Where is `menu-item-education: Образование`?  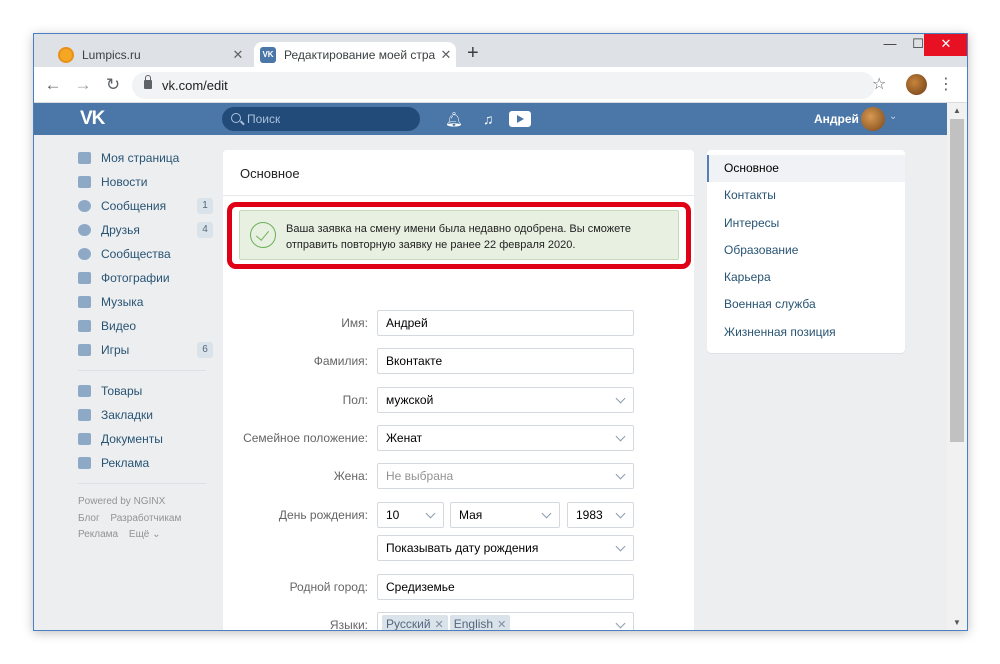 menu-item-education: Образование is located at coordinates (806, 250).